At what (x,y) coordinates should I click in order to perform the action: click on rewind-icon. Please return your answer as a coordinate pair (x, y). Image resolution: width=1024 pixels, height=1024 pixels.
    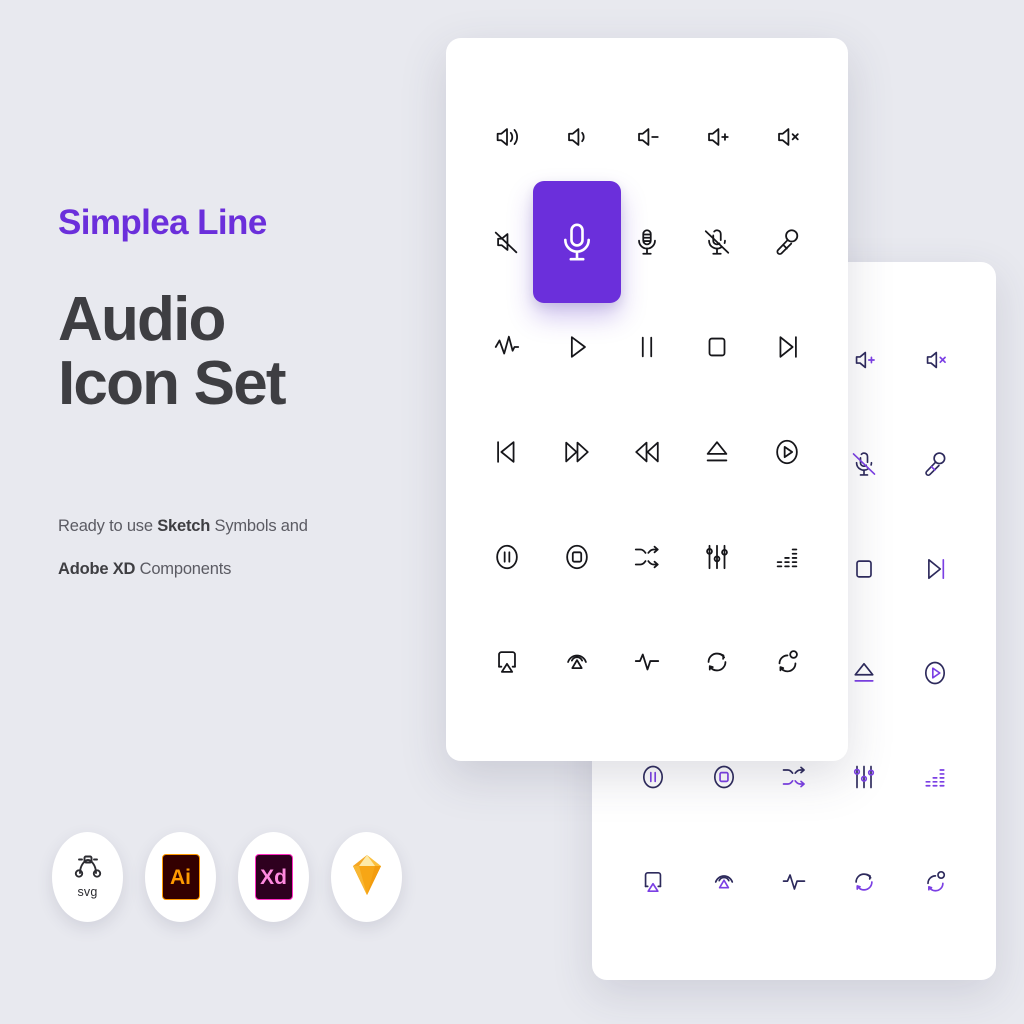
    Looking at the image, I should click on (647, 451).